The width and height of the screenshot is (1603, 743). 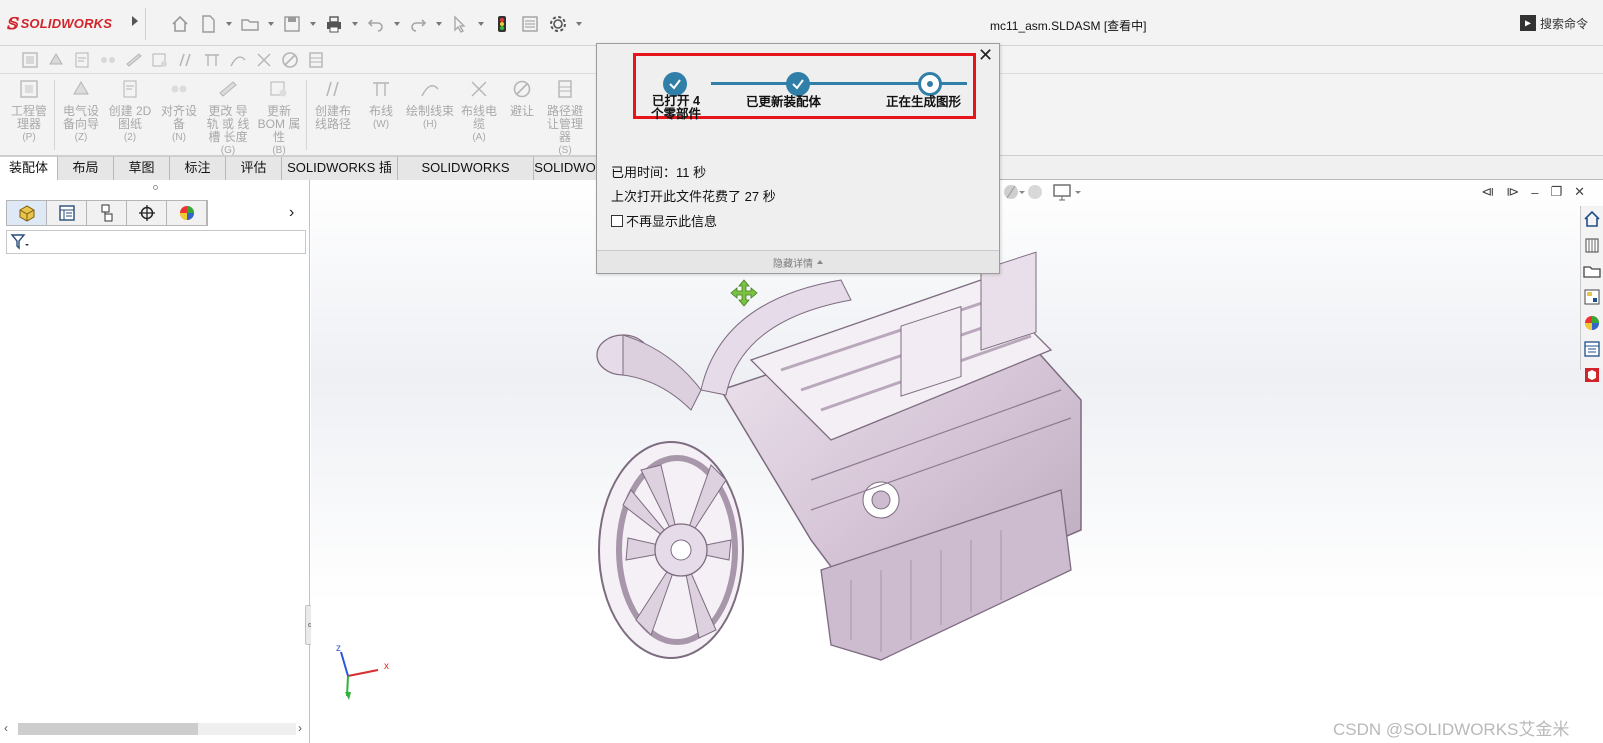 I want to click on scroll-thumb, so click(x=108, y=729).